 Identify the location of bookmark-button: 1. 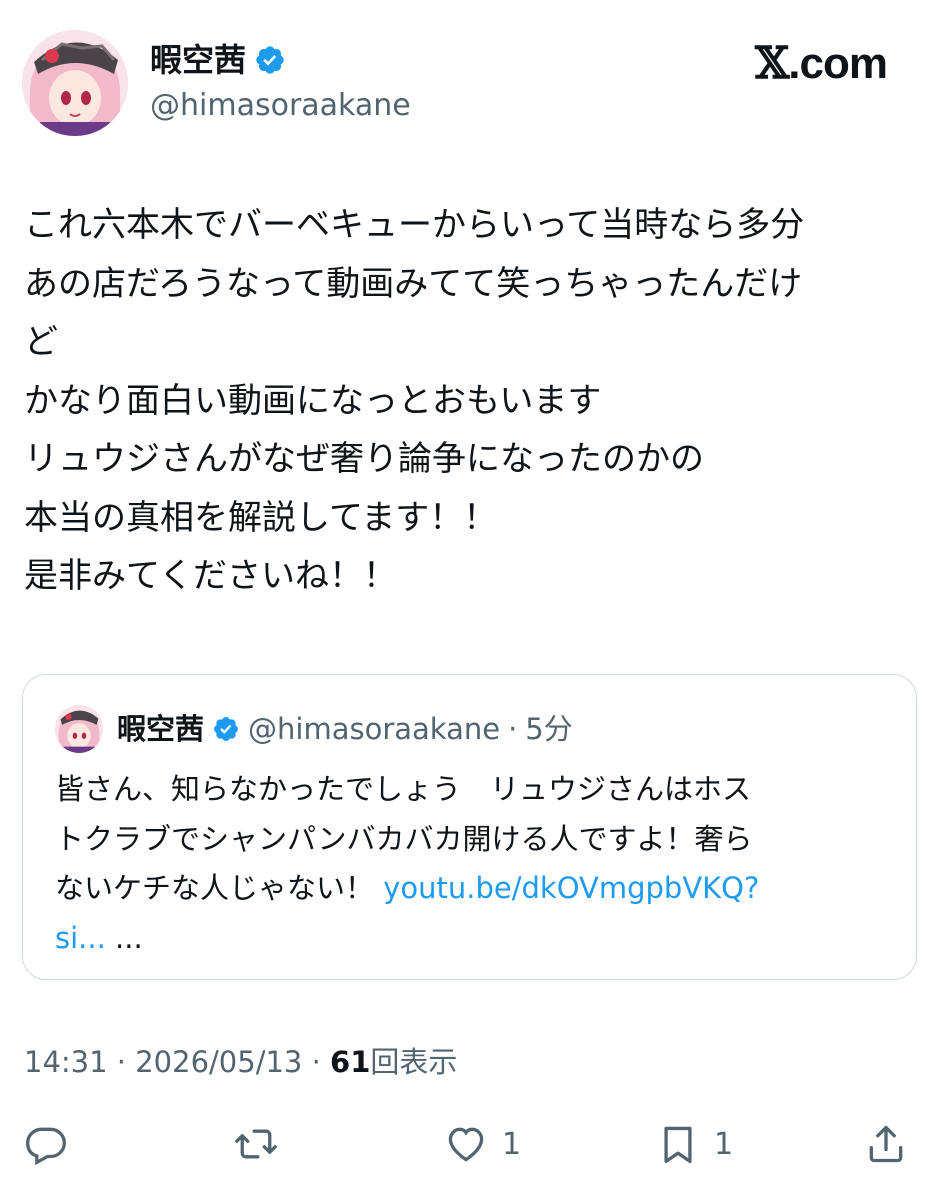
(694, 1144).